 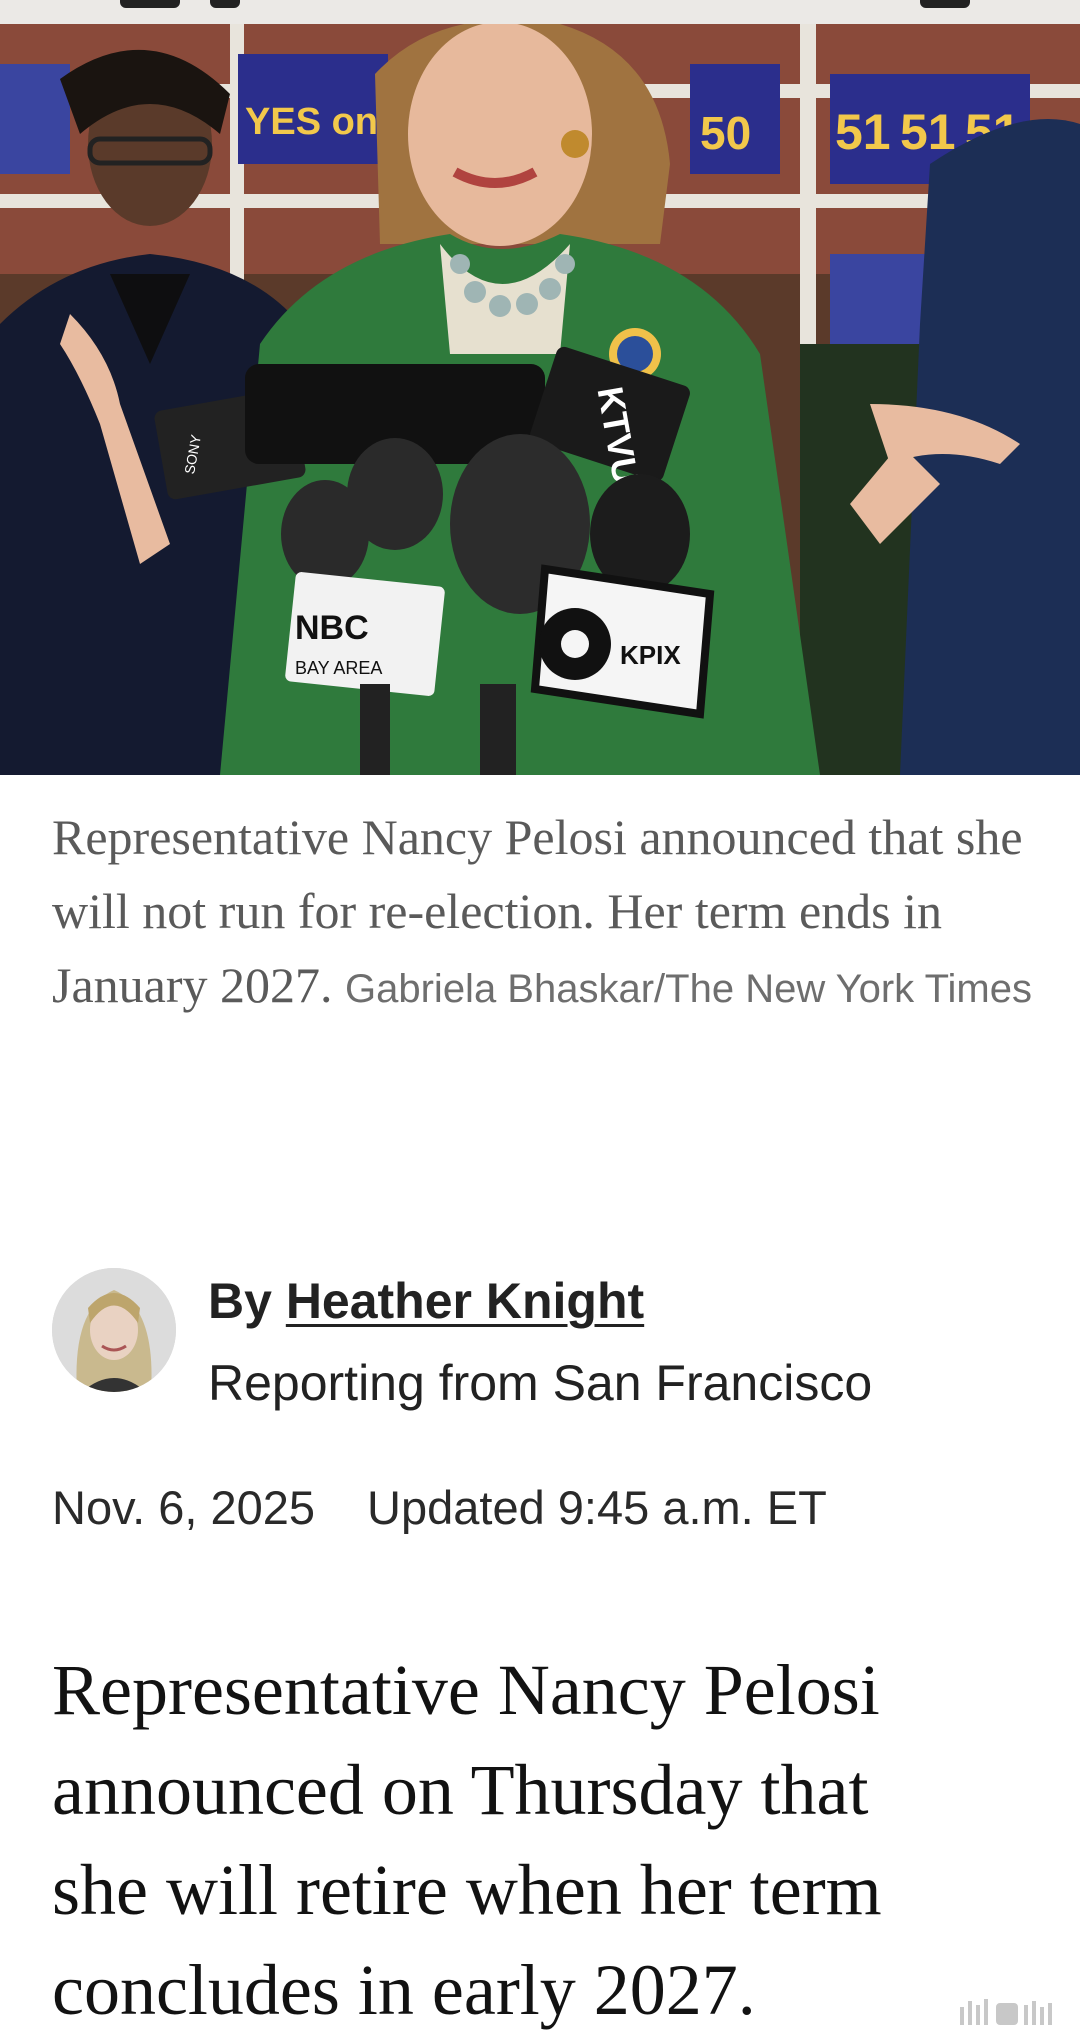 What do you see at coordinates (597, 1507) in the screenshot?
I see `updated-time: Updated 9:45 a.m. ET` at bounding box center [597, 1507].